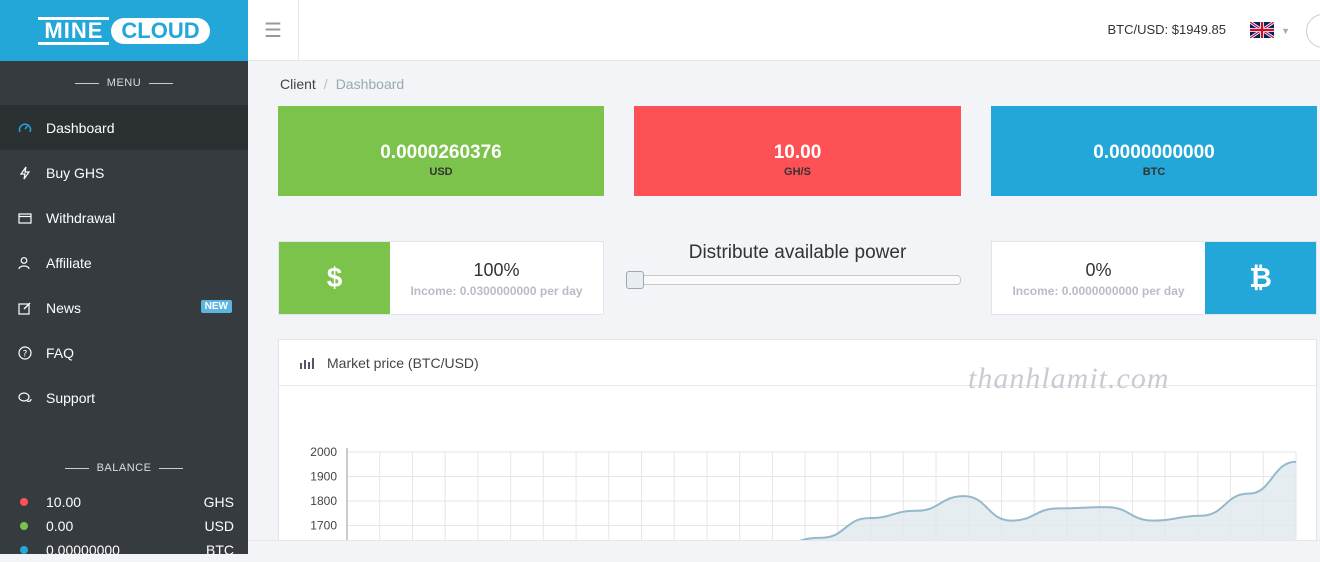  What do you see at coordinates (32, 398) in the screenshot?
I see `chat-icon` at bounding box center [32, 398].